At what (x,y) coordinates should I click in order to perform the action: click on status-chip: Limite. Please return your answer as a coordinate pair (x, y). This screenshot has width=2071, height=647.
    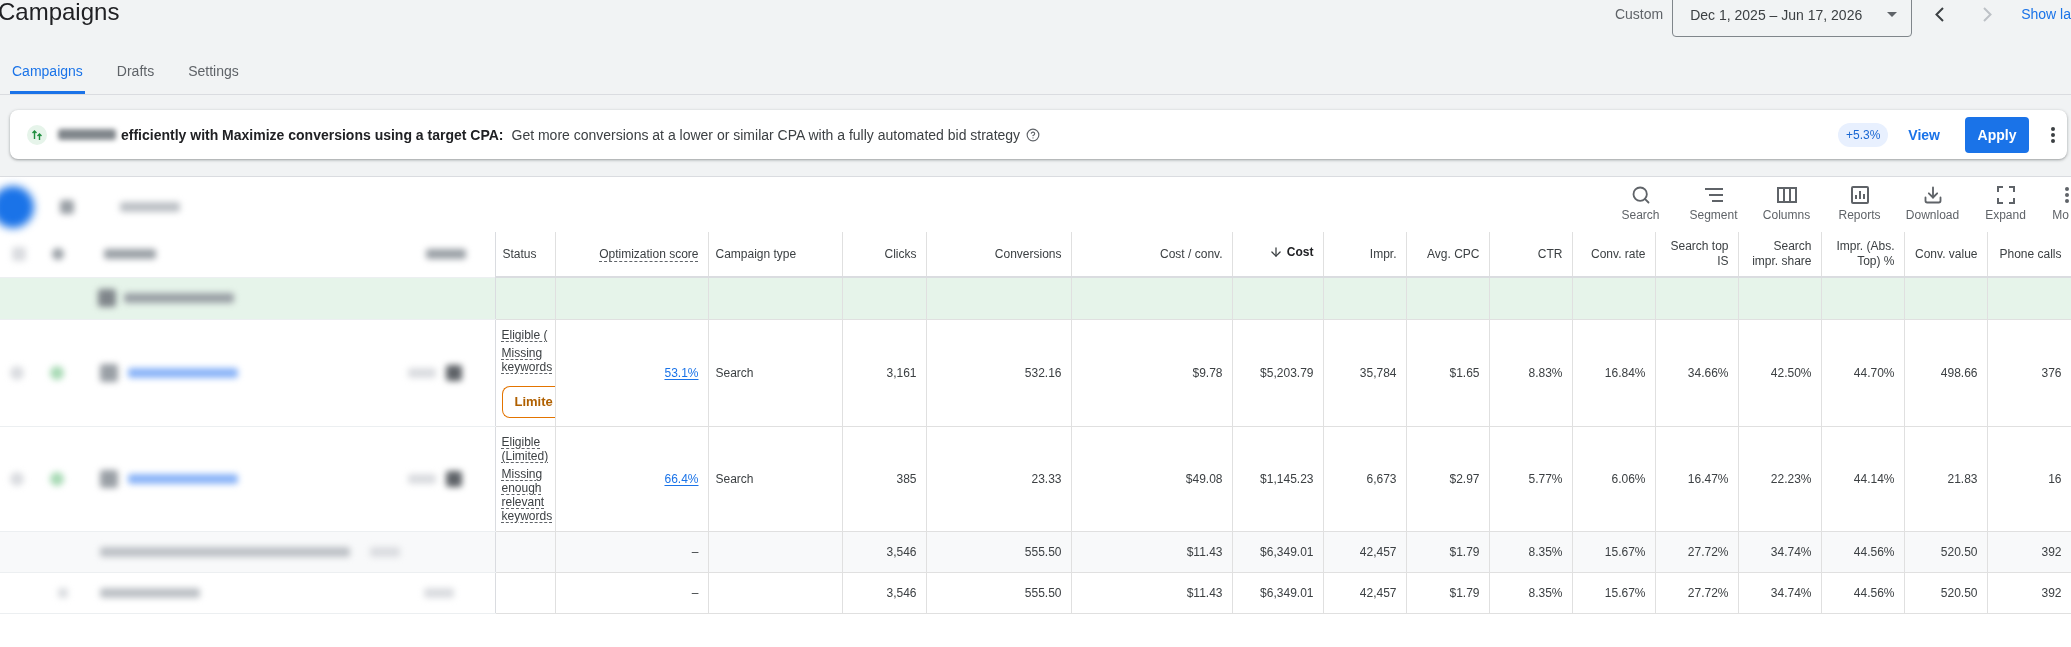
    Looking at the image, I should click on (528, 401).